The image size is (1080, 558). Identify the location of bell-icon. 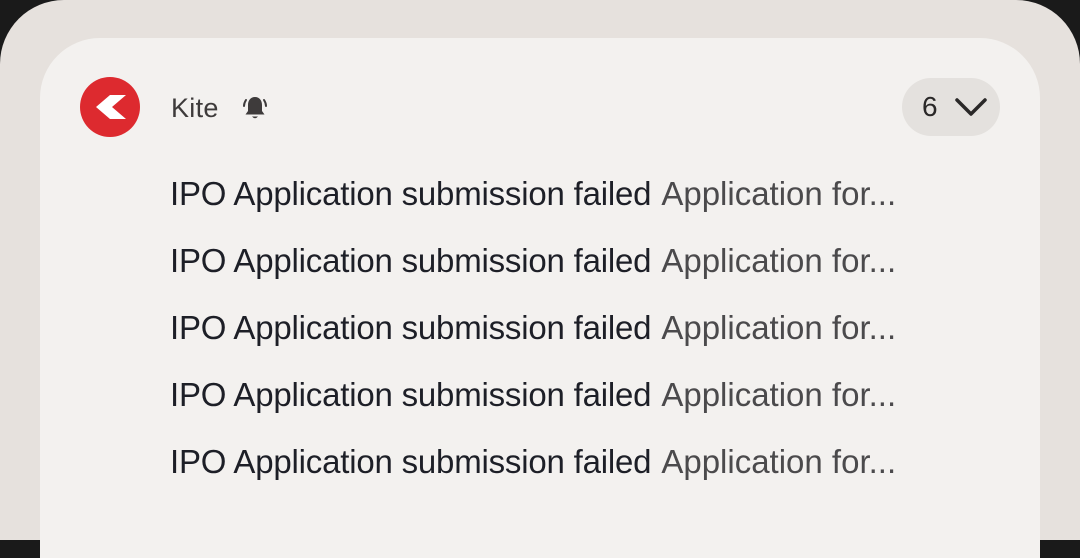
(255, 108).